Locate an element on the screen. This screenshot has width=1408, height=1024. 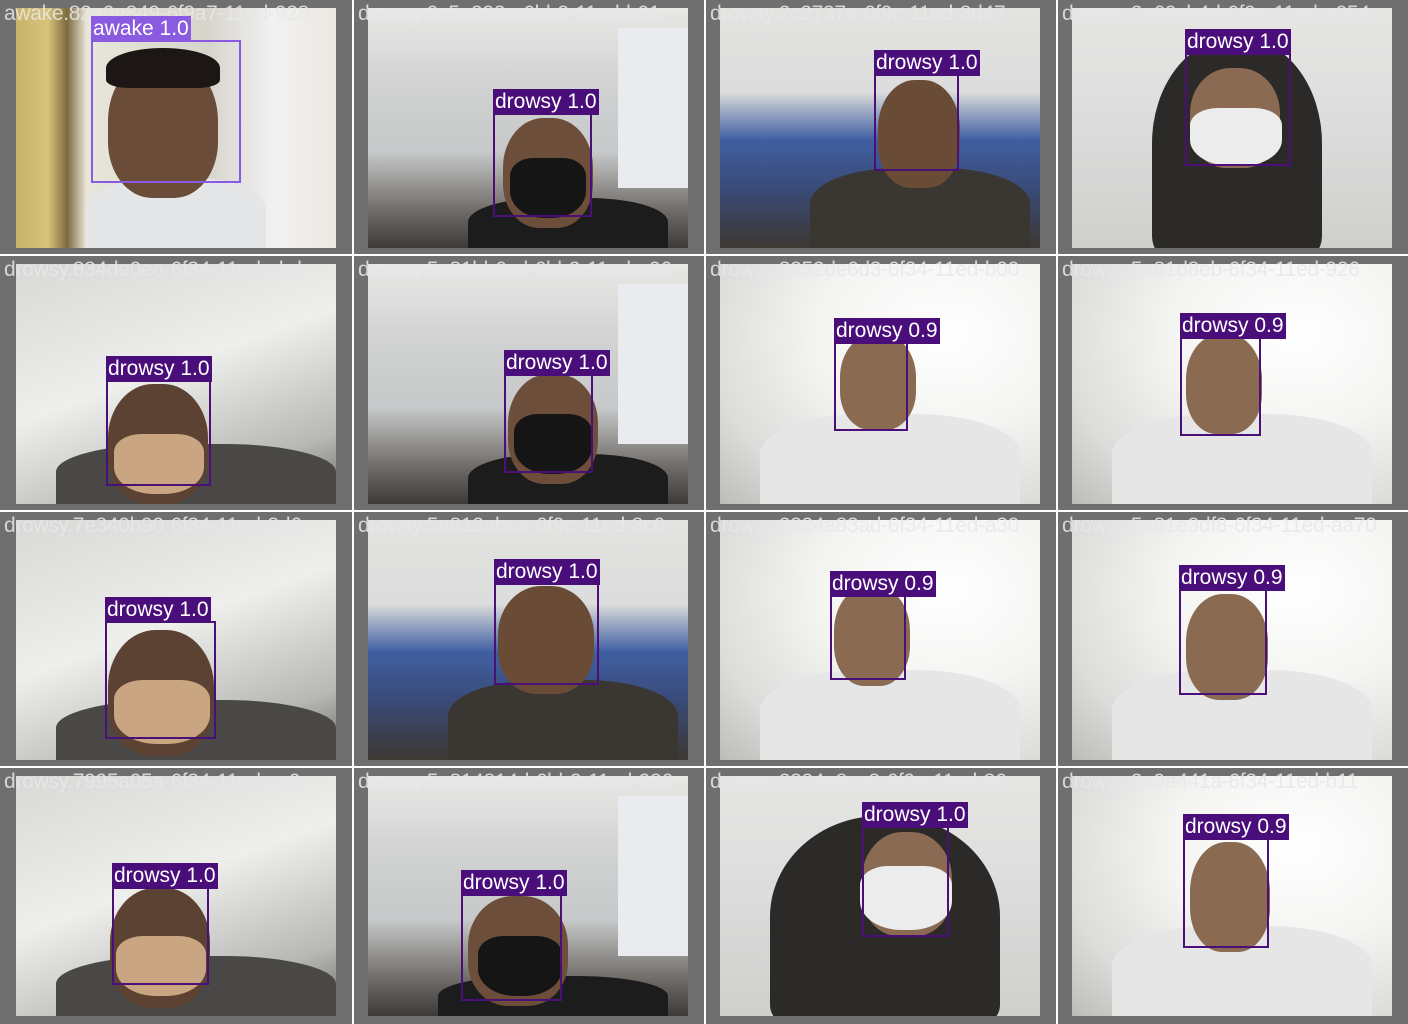
image-filename: drowsy.9c5e232e-6bb2-11ed-b01 is located at coordinates (509, 13).